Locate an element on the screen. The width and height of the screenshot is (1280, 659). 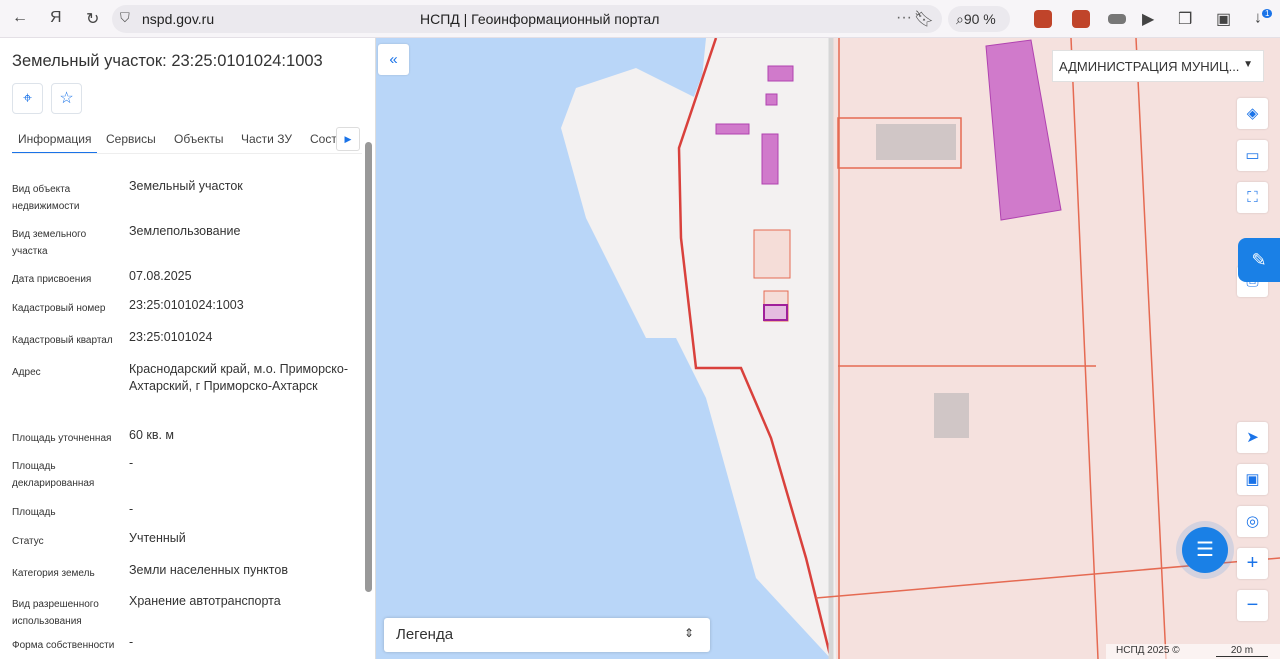
info-label: Вид земельного участка is located at coordinates (49, 243).